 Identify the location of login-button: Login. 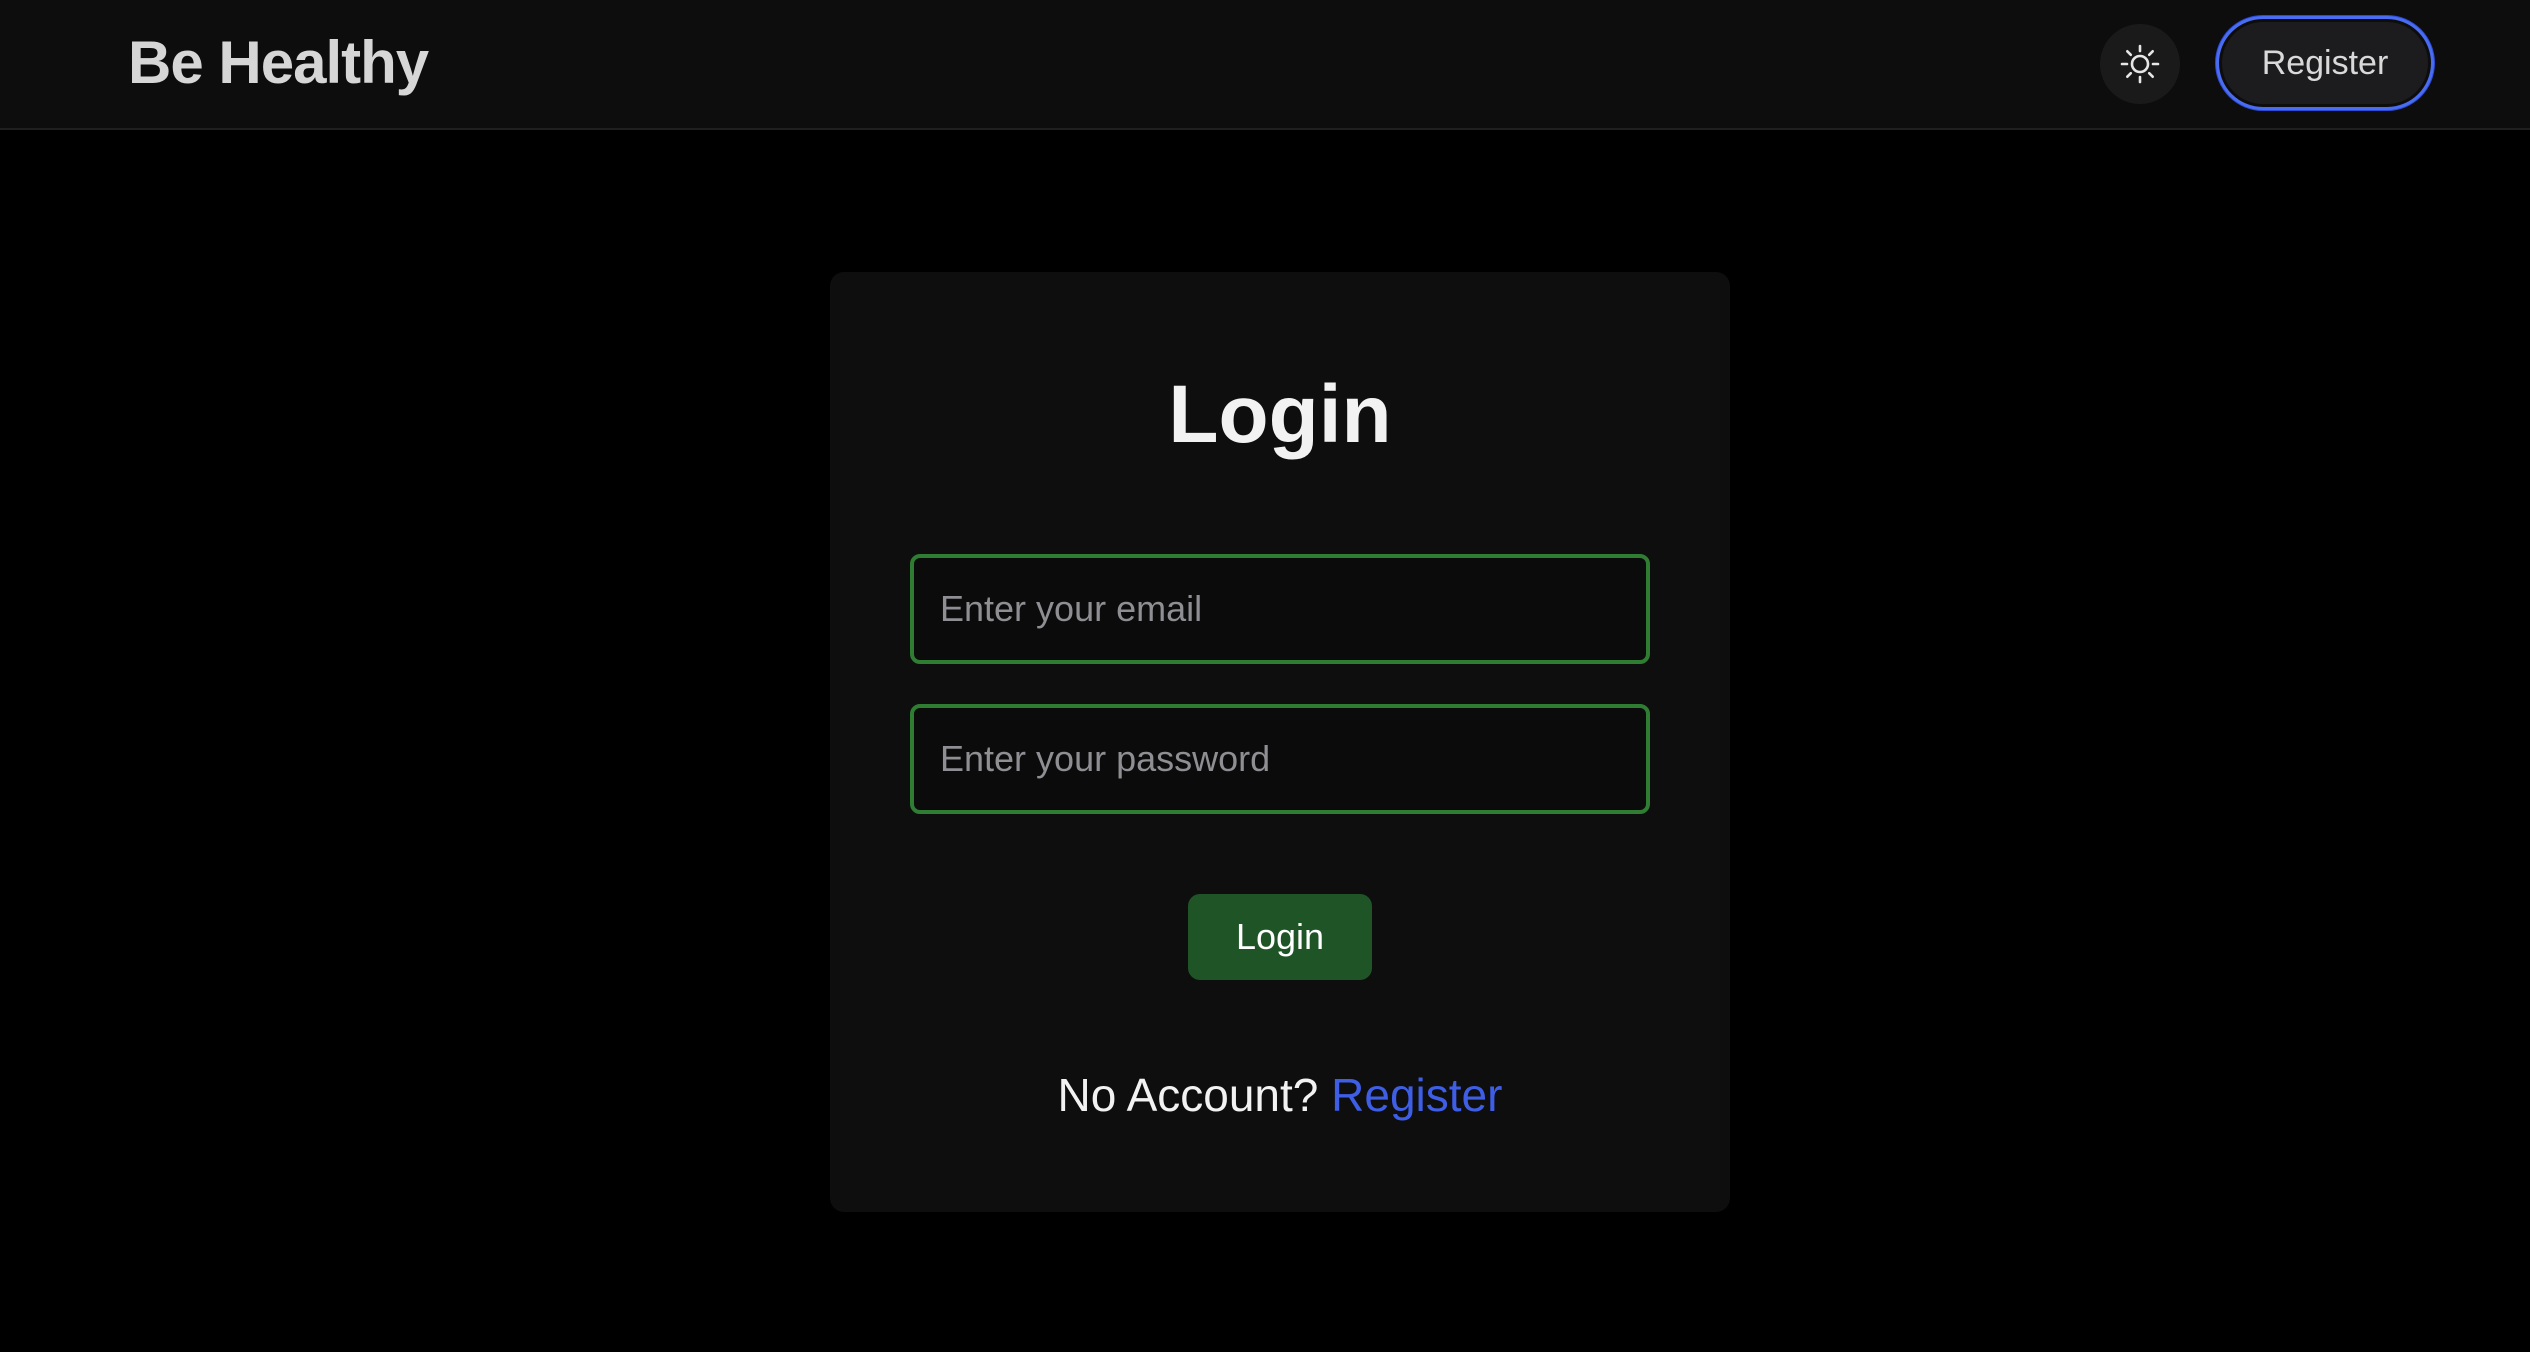
(1280, 937).